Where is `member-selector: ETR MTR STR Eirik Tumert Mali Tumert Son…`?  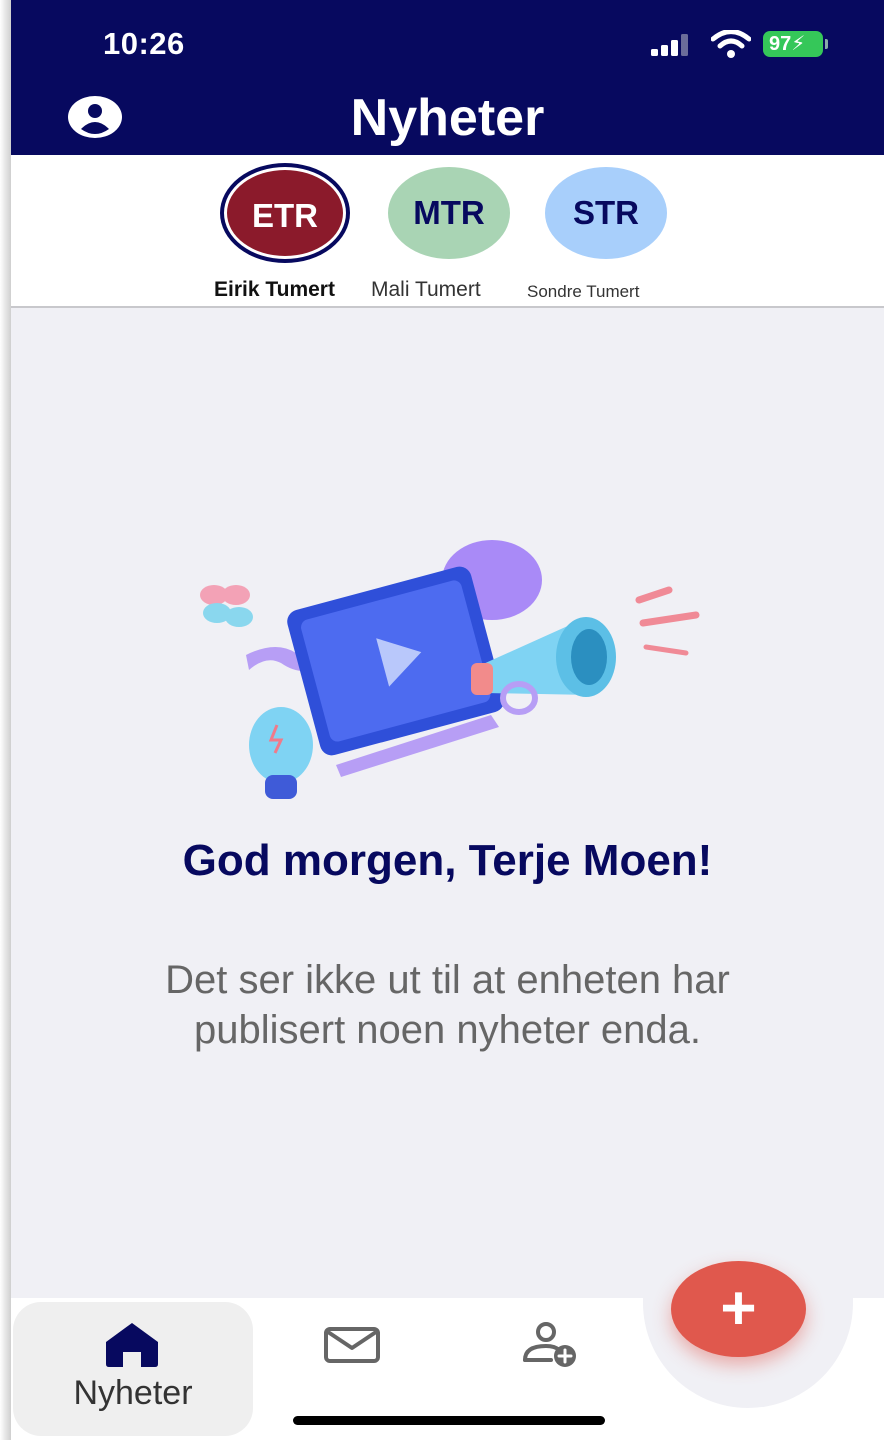
member-selector: ETR MTR STR Eirik Tumert Mali Tumert Son… is located at coordinates (447, 231).